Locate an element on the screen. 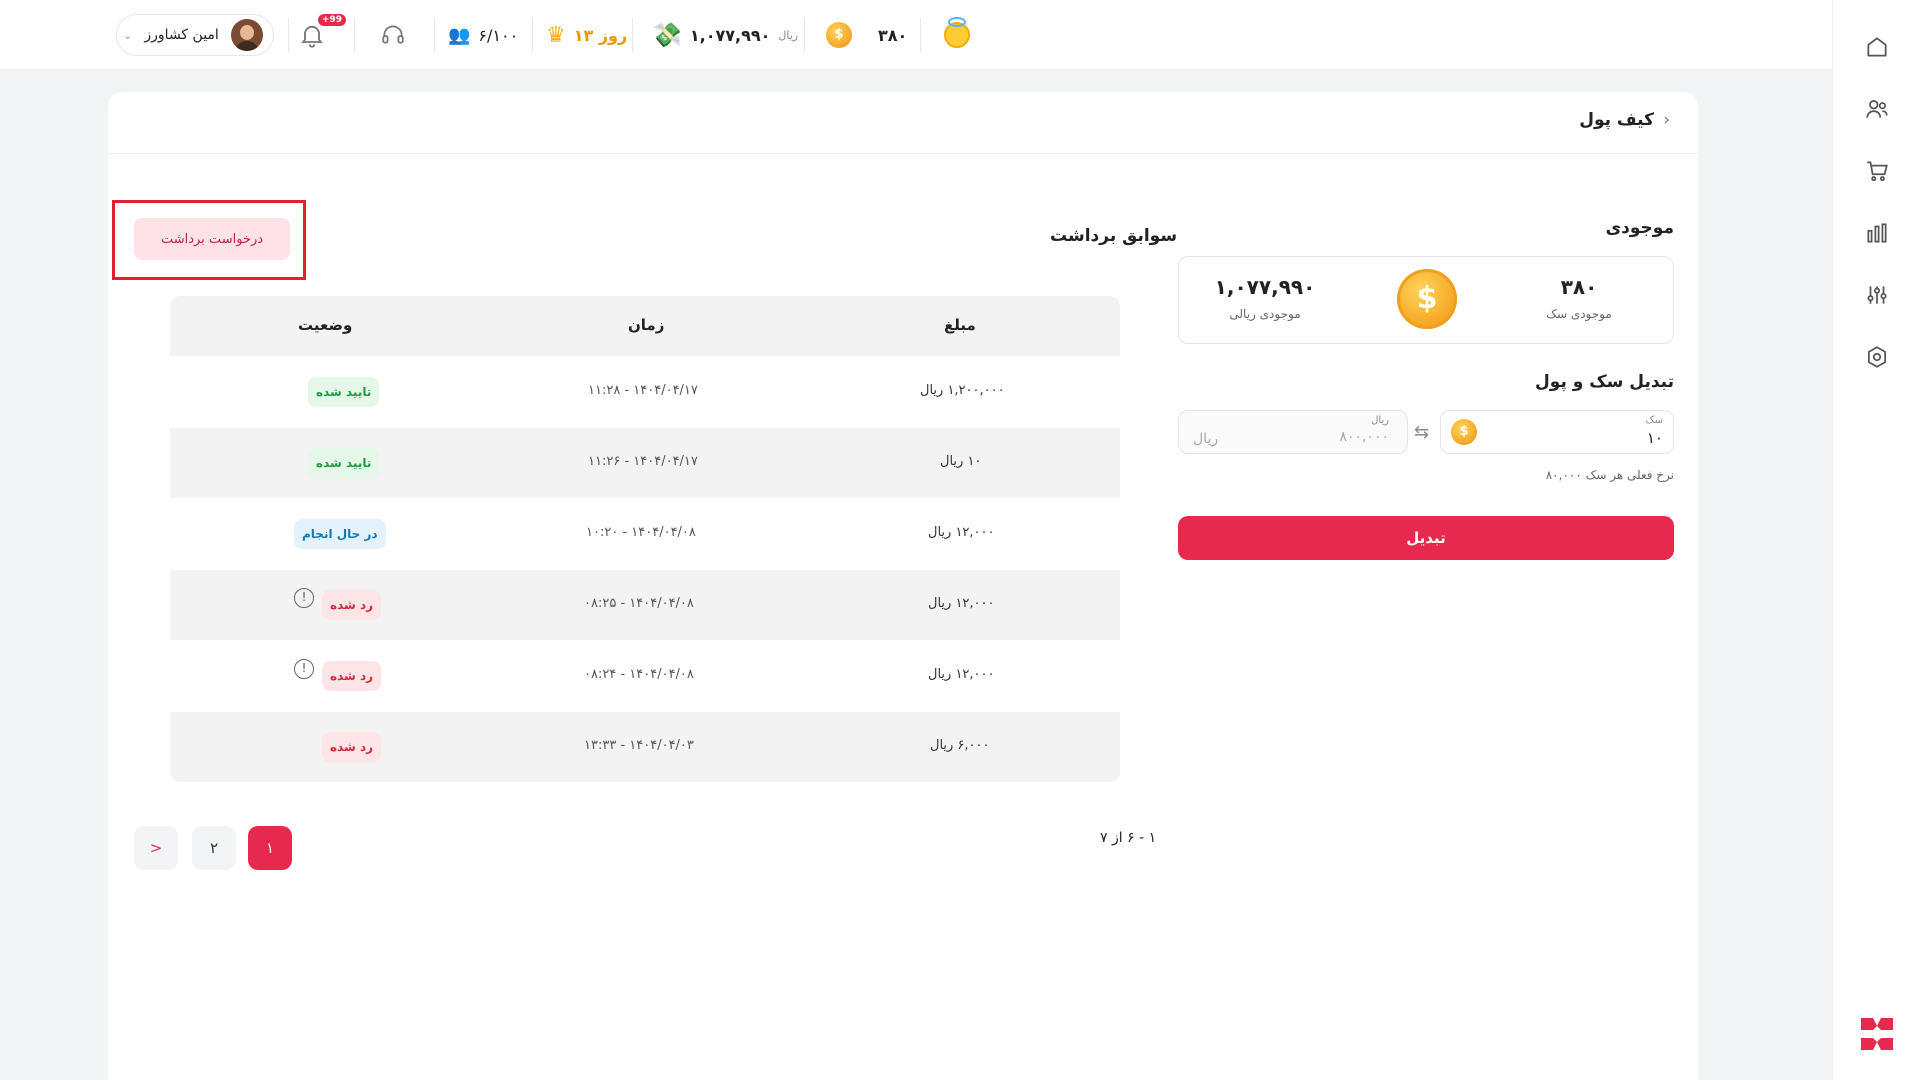  table-row: ۱۲,۰۰۰ ریال ۱۴۰۴/۰۴/۰۸ - ۰۸:۲۵ رد شده ! is located at coordinates (645, 604).